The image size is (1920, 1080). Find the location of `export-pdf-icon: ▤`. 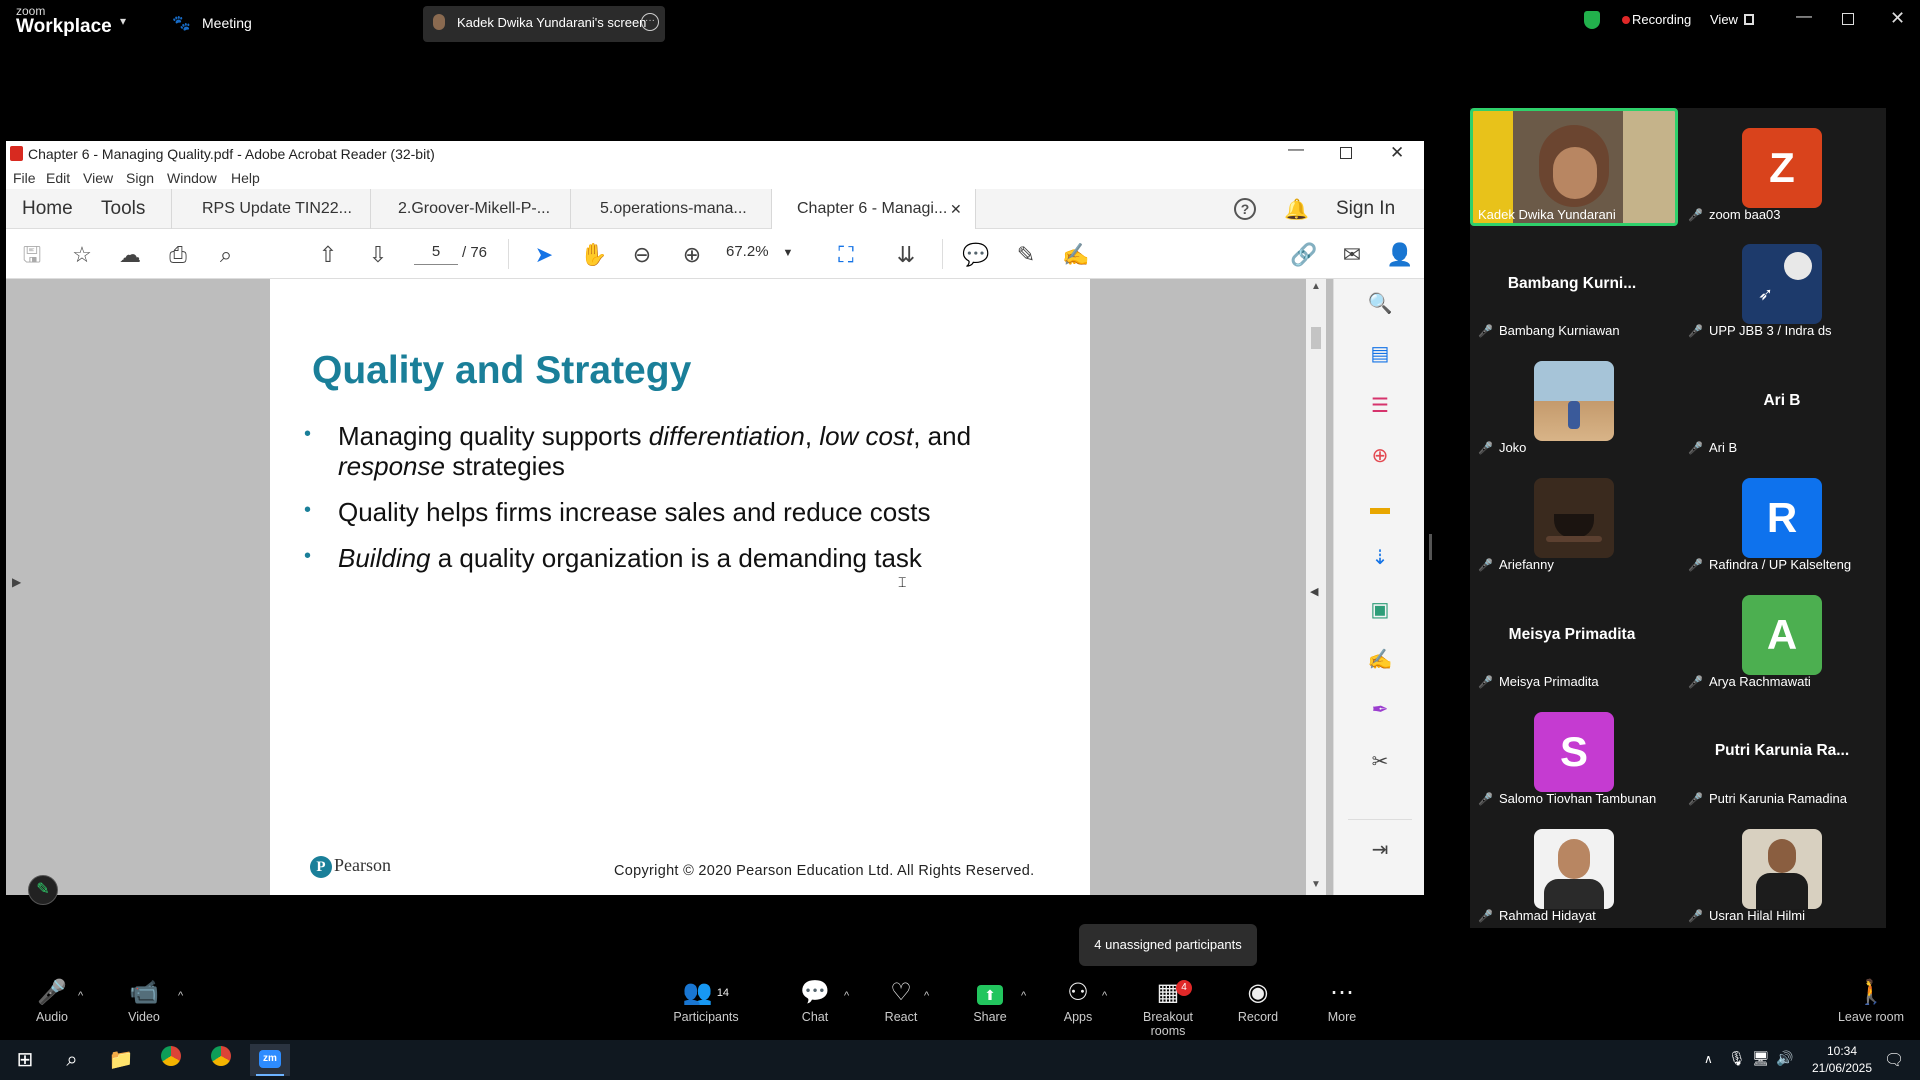

export-pdf-icon: ▤ is located at coordinates (1380, 354).